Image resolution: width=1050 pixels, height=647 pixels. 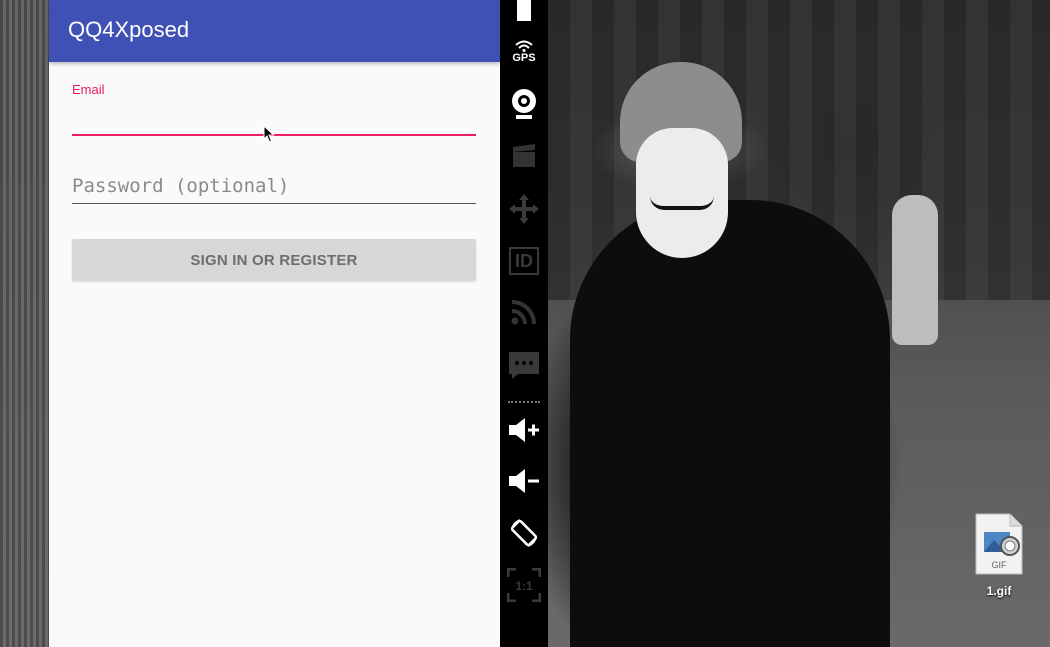 I want to click on device-id-icon: ID, so click(x=524, y=261).